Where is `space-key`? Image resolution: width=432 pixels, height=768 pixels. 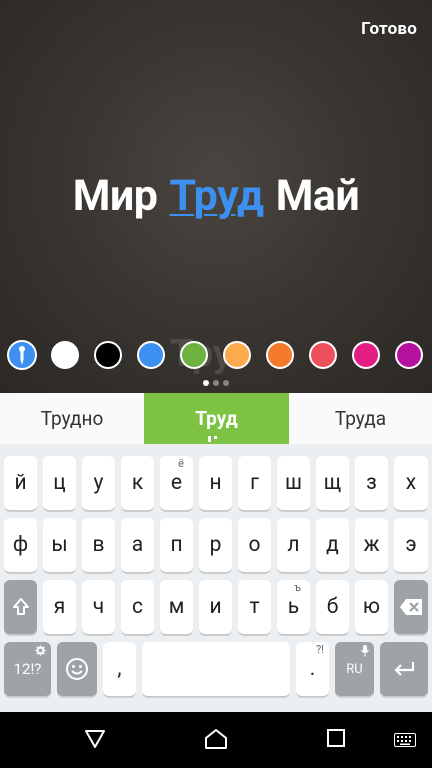
space-key is located at coordinates (216, 669).